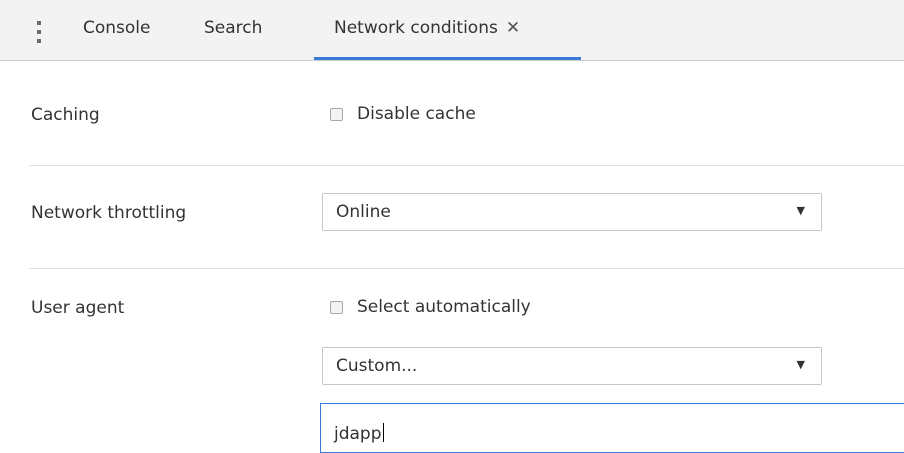  What do you see at coordinates (513, 28) in the screenshot?
I see `close-icon: ✕` at bounding box center [513, 28].